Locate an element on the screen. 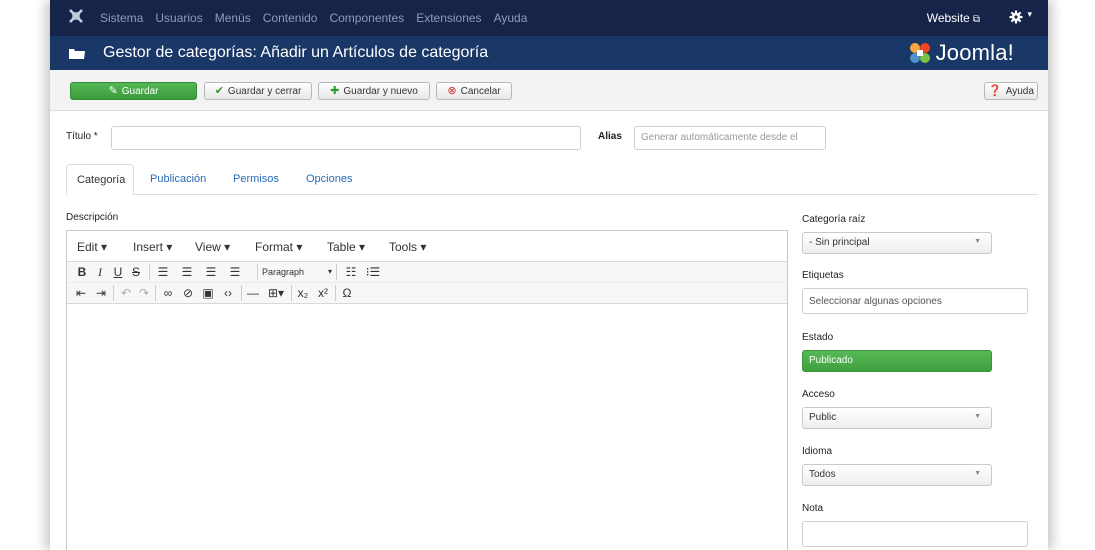  joomla-logo-icon is located at coordinates (919, 53).